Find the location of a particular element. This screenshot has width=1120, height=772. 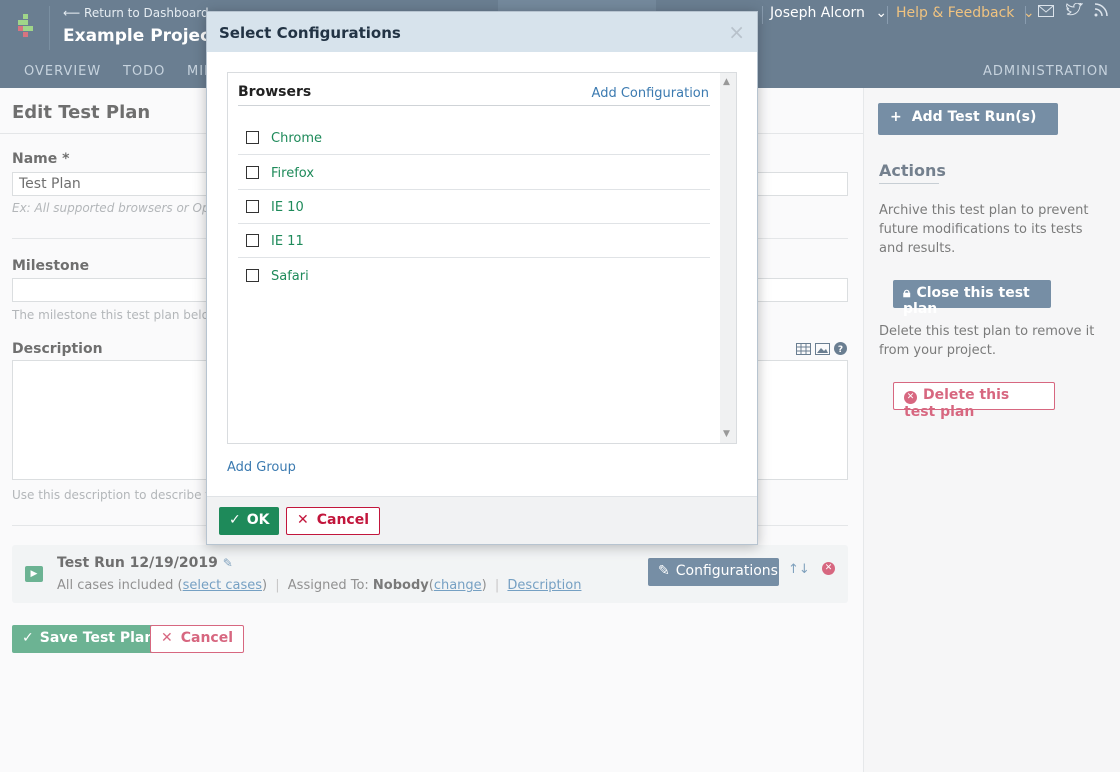

config-label: Firefox is located at coordinates (292, 173).